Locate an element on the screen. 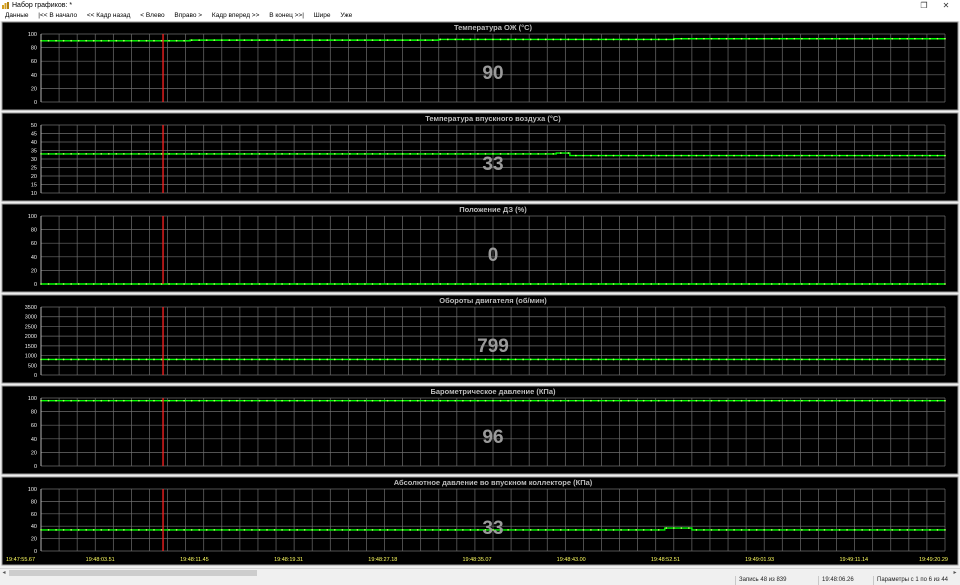 Image resolution: width=960 pixels, height=585 pixels. menu-data: Данные is located at coordinates (16, 16).